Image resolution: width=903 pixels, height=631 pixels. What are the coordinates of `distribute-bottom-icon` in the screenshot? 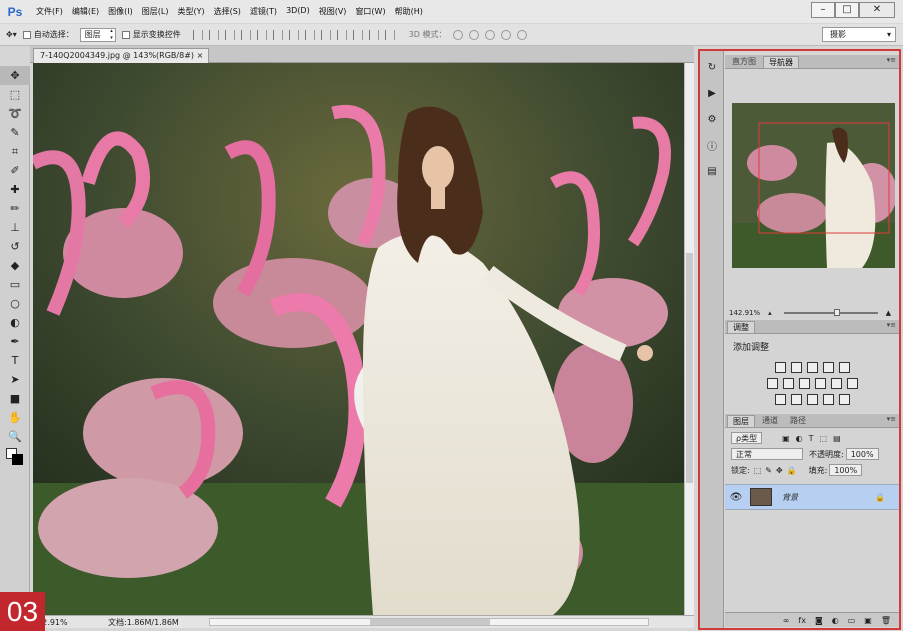 It's located at (325, 34).